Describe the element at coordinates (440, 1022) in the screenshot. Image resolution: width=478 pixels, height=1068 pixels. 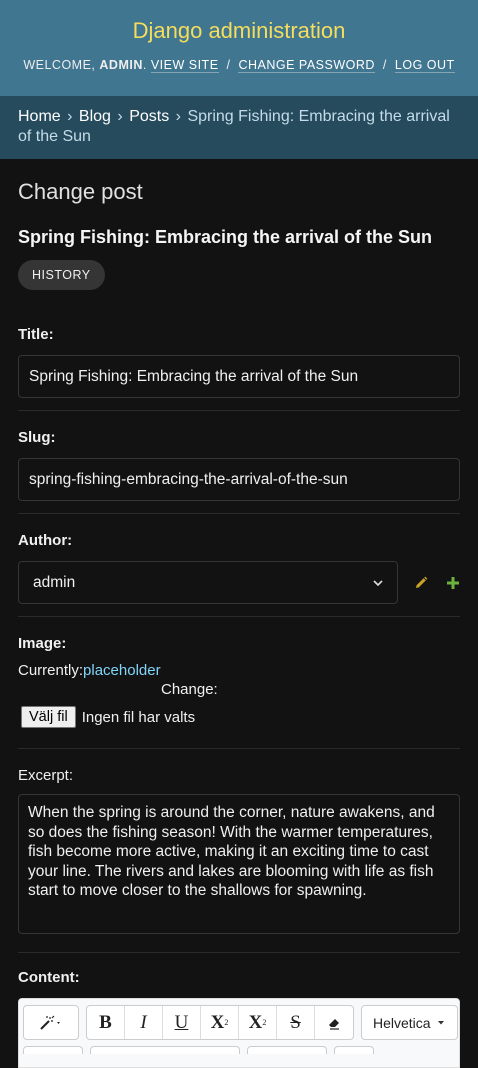
I see `caret-down-icon` at that location.